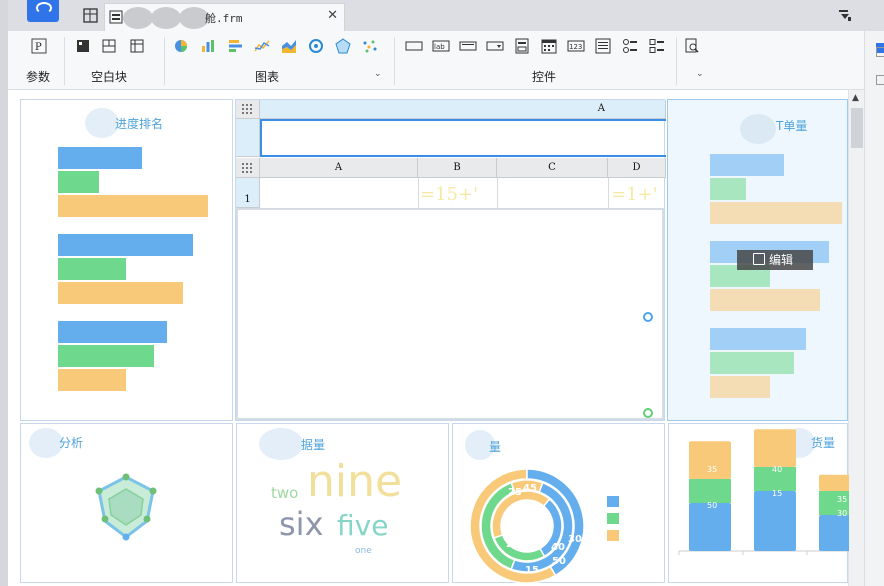 This screenshot has height=586, width=884. Describe the element at coordinates (613, 501) in the screenshot. I see `legend-swatch` at that location.